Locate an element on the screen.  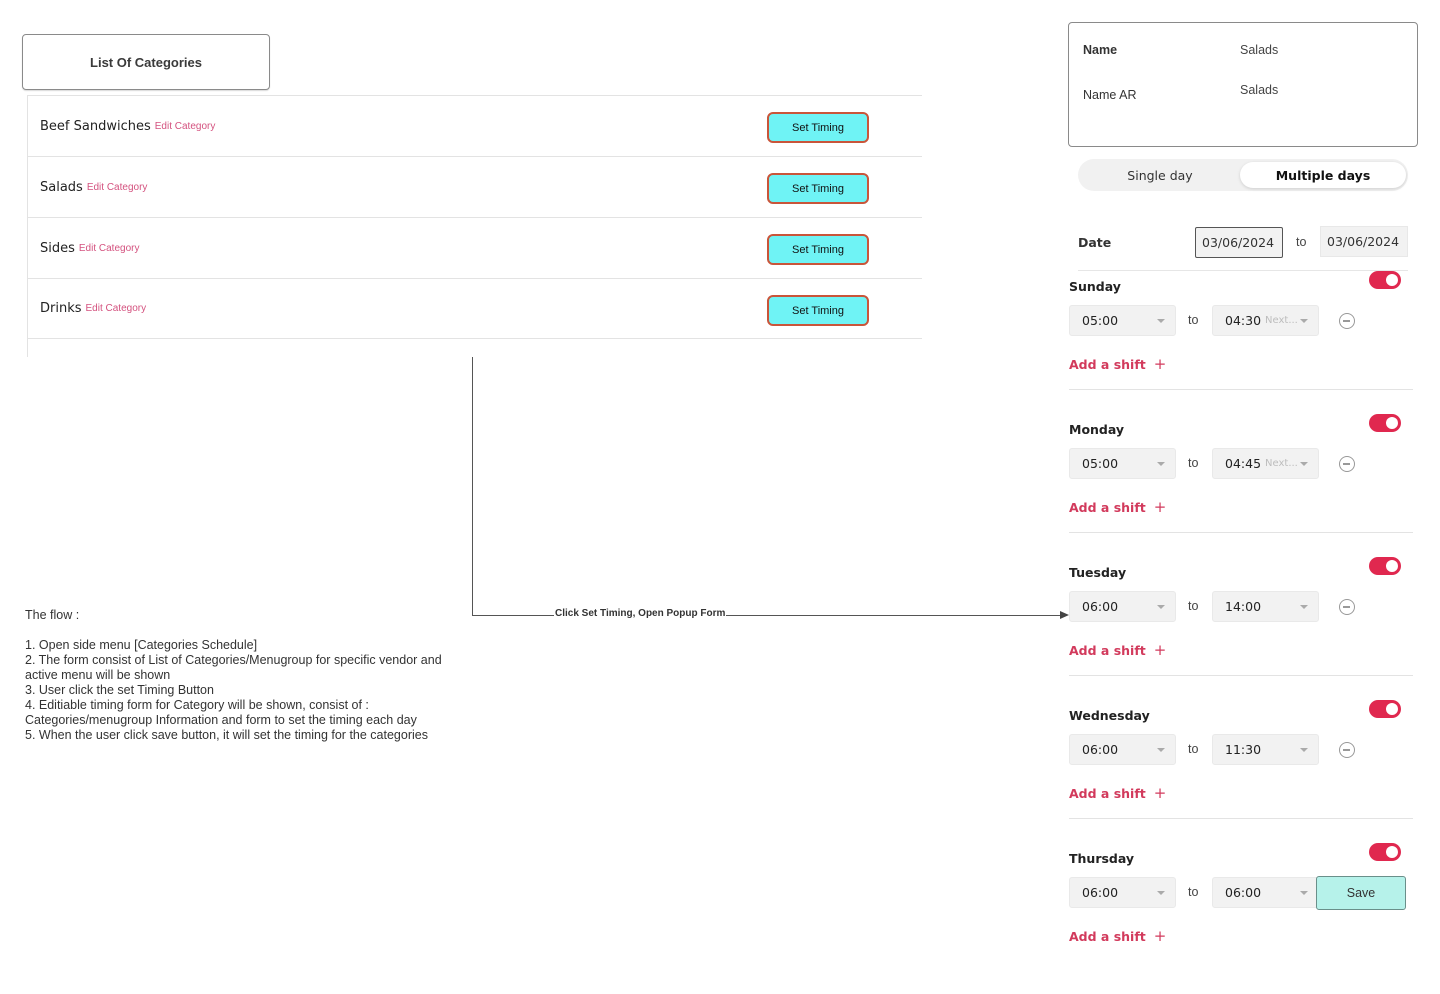
shift-end-value: 06:00 is located at coordinates (1243, 892).